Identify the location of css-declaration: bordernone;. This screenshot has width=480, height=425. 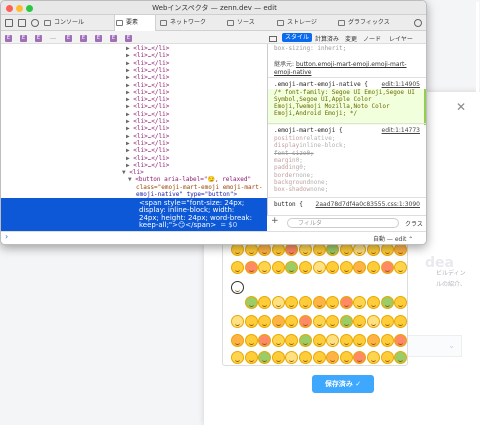
(294, 175).